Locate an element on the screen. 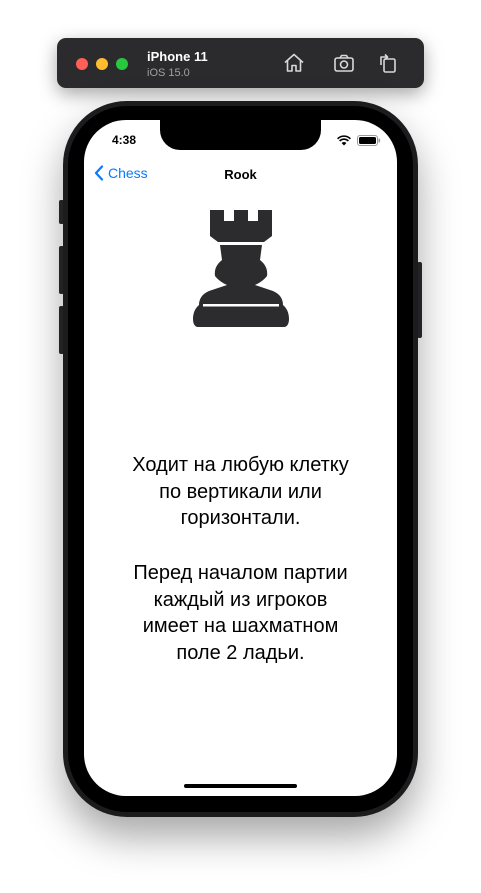 The height and width of the screenshot is (893, 481). notch is located at coordinates (240, 135).